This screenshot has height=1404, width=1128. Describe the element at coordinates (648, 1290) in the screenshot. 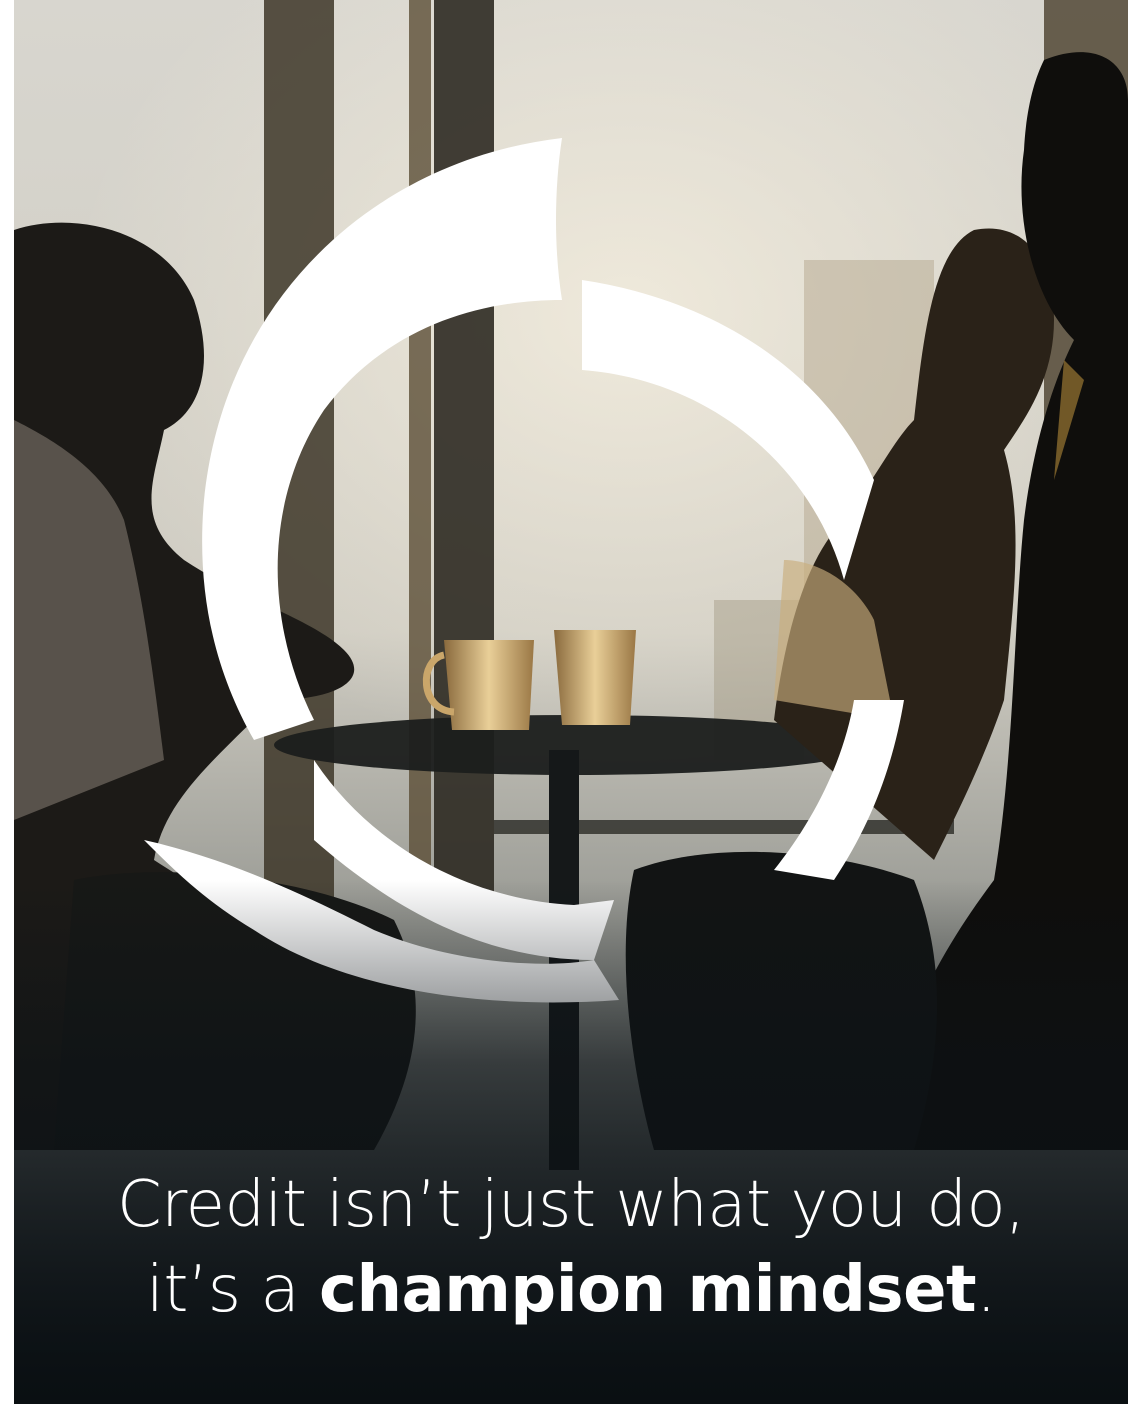

I see `headline-emphasis: champion mindset` at that location.